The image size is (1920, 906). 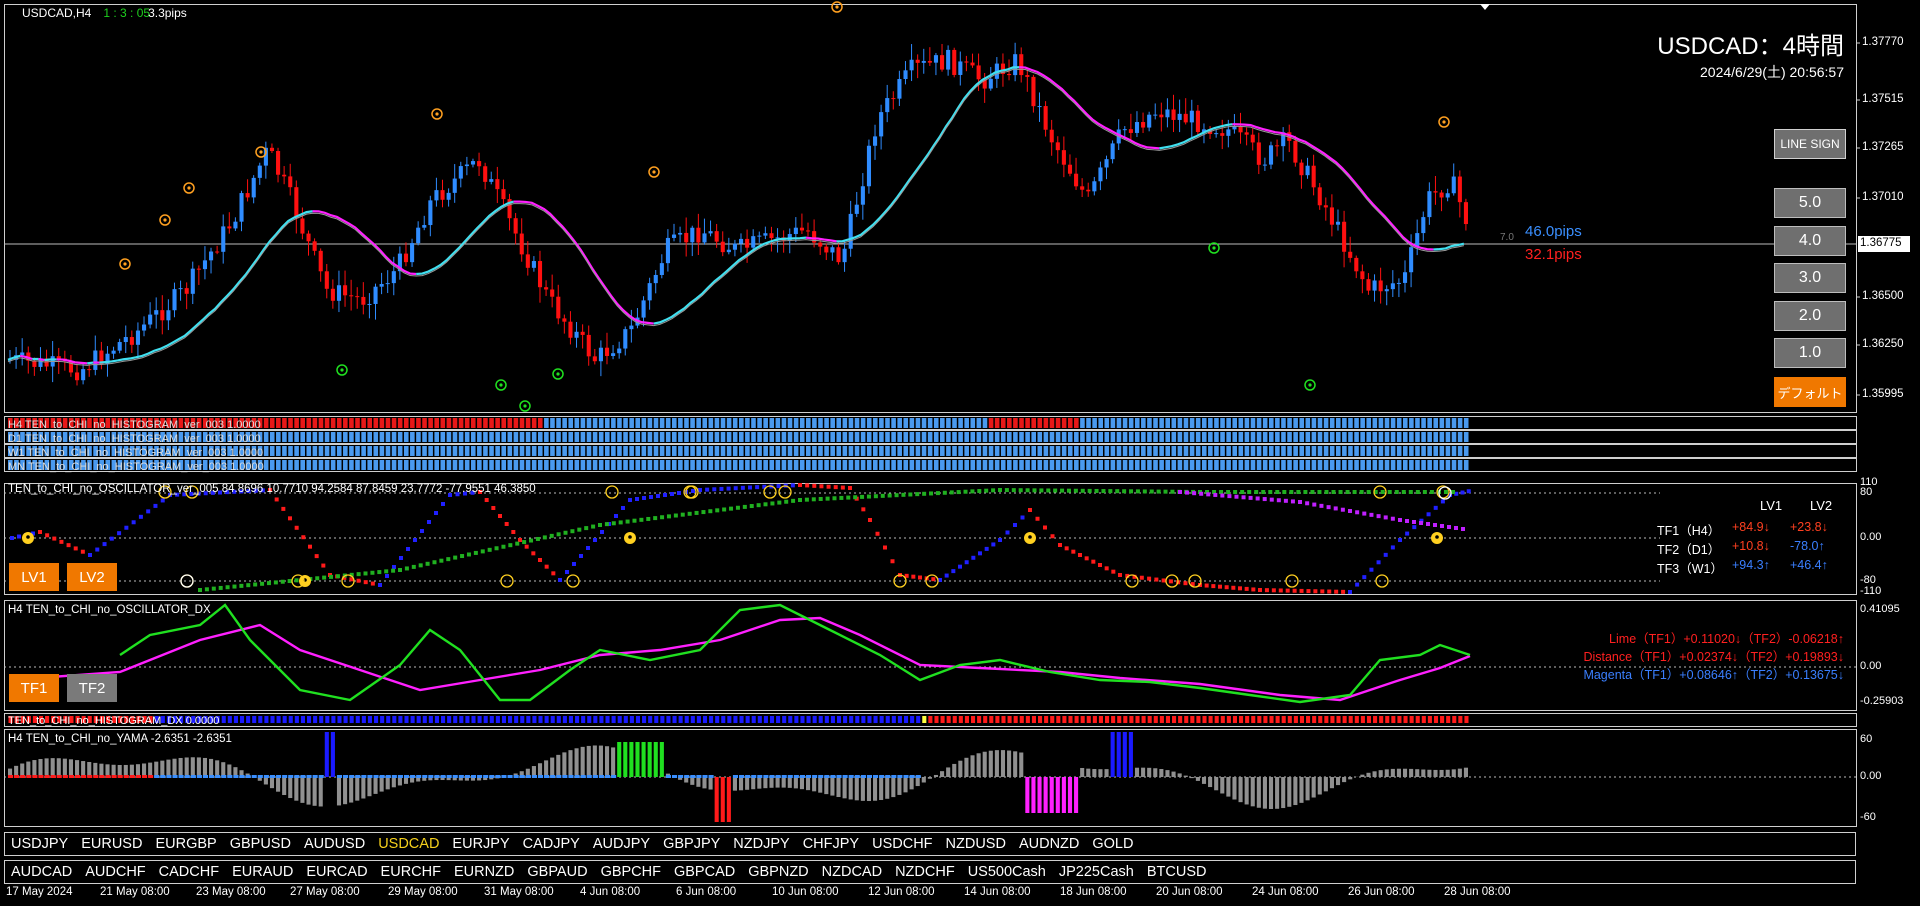 I want to click on symbol-chfjpy: CHFJPY, so click(x=831, y=844).